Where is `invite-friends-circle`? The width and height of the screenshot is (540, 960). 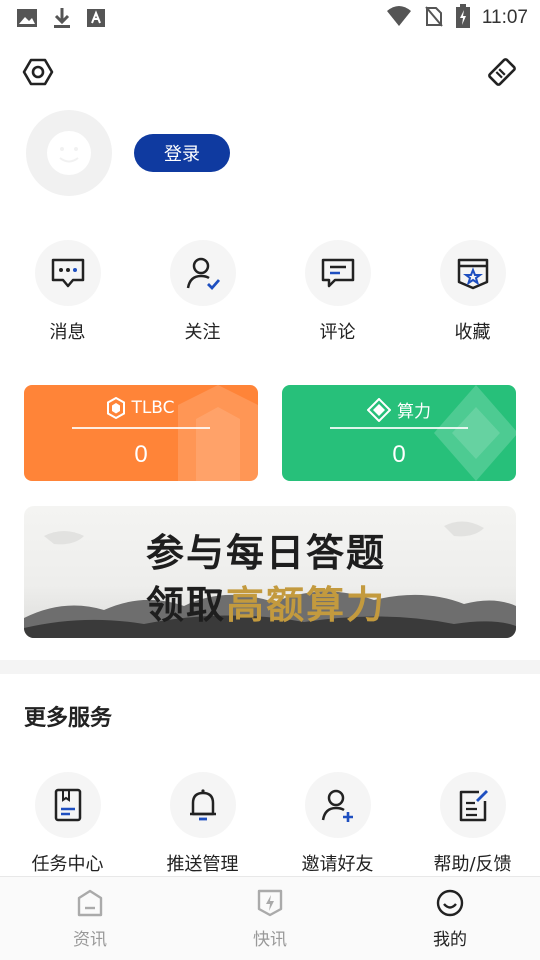
invite-friends-circle is located at coordinates (337, 805).